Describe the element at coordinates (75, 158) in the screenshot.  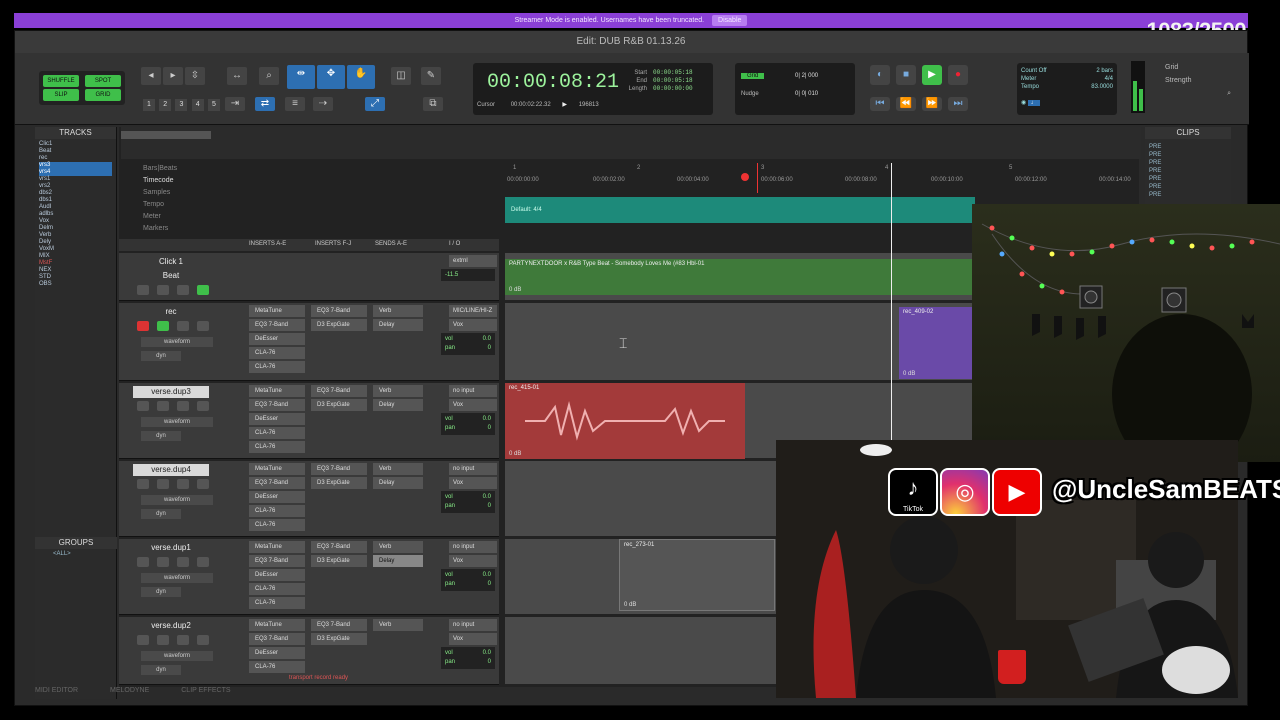
I see `track-list-item: rec` at that location.